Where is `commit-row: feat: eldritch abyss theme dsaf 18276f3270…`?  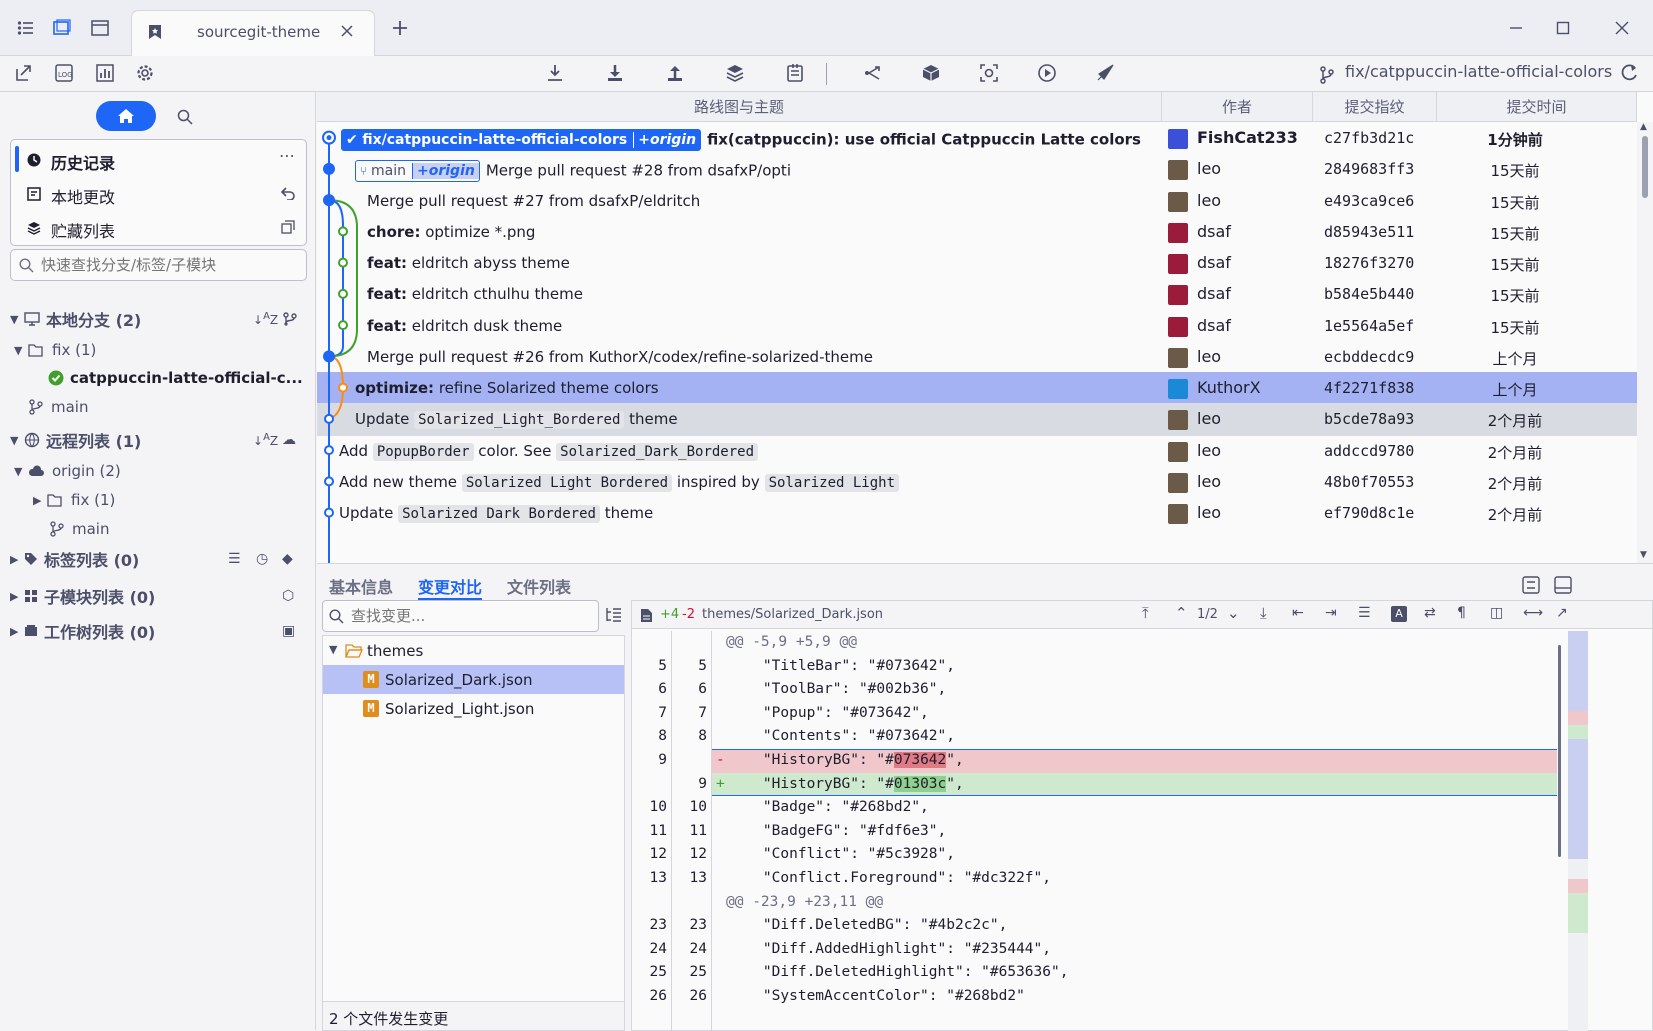
commit-row: feat: eldritch abyss theme dsaf 18276f3270… is located at coordinates (977, 263).